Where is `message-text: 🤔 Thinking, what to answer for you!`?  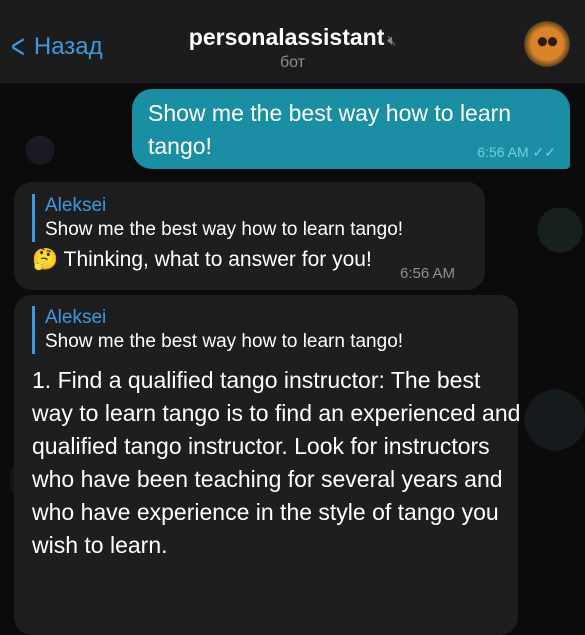
message-text: 🤔 Thinking, what to answer for you! is located at coordinates (202, 259).